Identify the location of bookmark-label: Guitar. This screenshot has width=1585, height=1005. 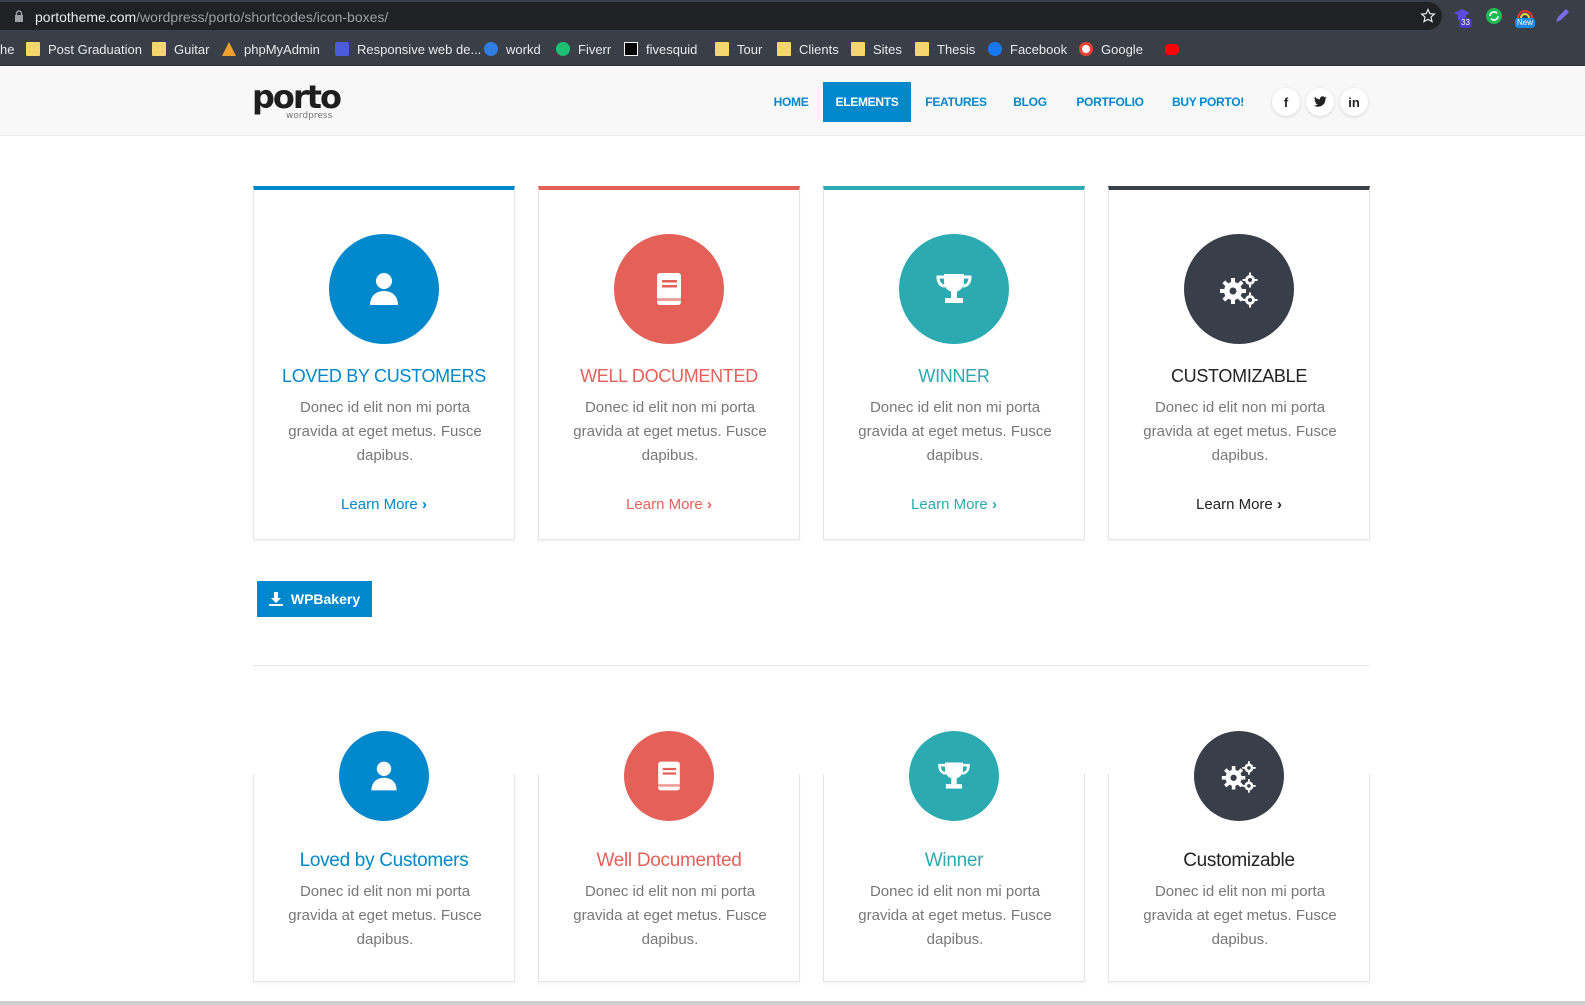
(192, 49).